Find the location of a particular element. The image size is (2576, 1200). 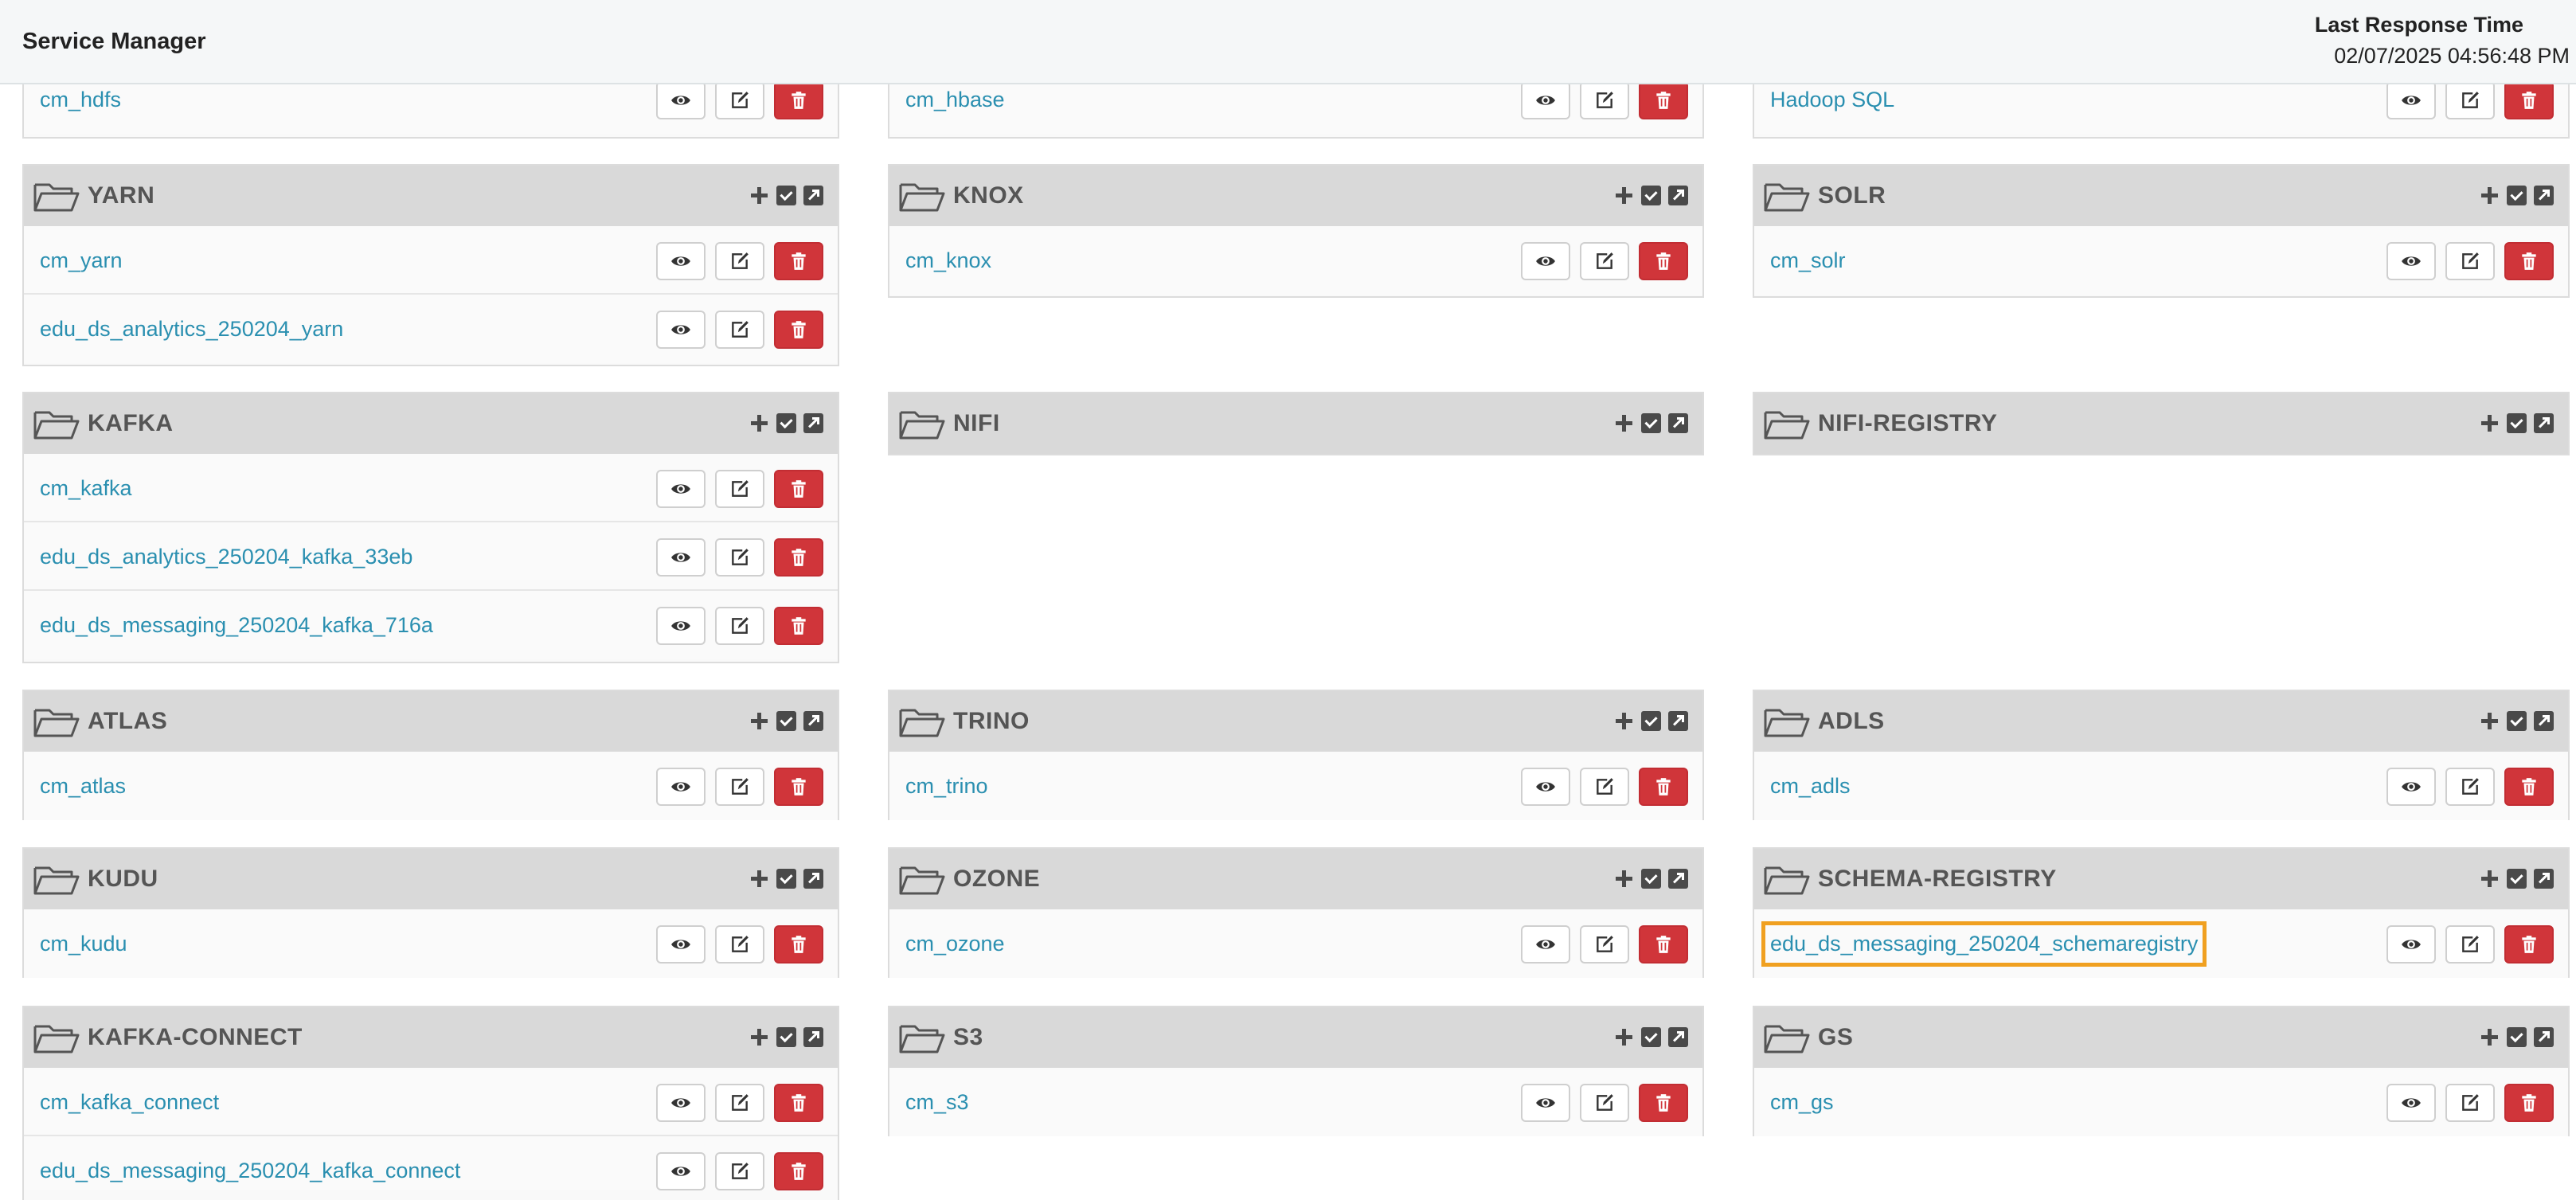

service-link: cm_atlas is located at coordinates (83, 786).